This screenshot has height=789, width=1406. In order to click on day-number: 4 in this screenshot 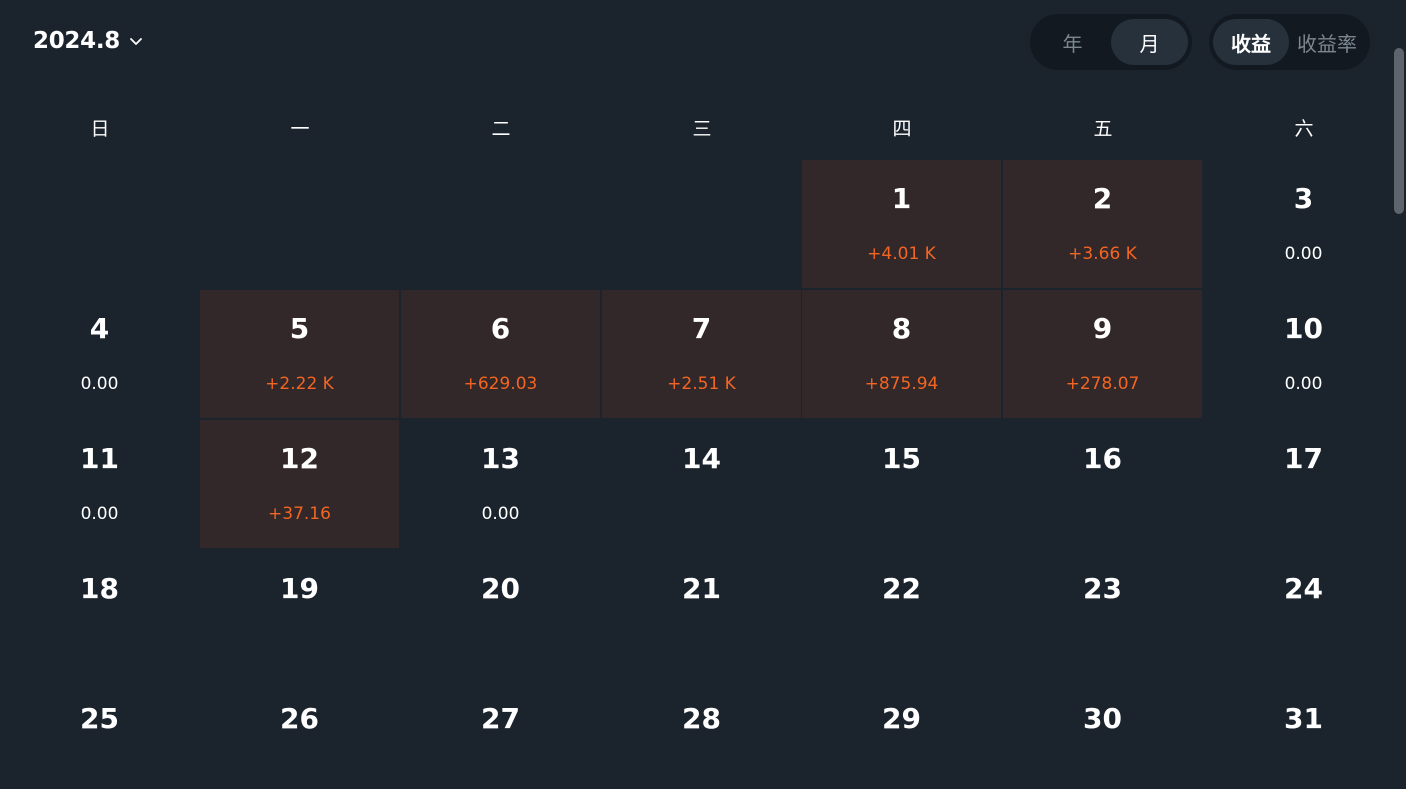, I will do `click(99, 328)`.